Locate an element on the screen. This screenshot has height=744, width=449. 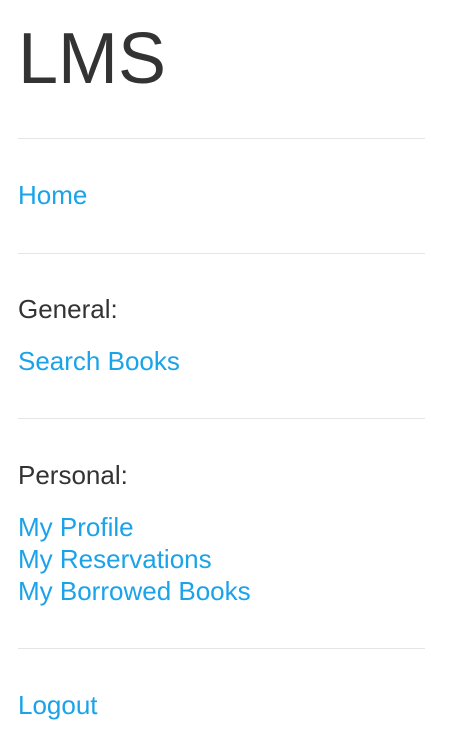
nav-link-my-borrowed-books: My Borrowed Books is located at coordinates (134, 591).